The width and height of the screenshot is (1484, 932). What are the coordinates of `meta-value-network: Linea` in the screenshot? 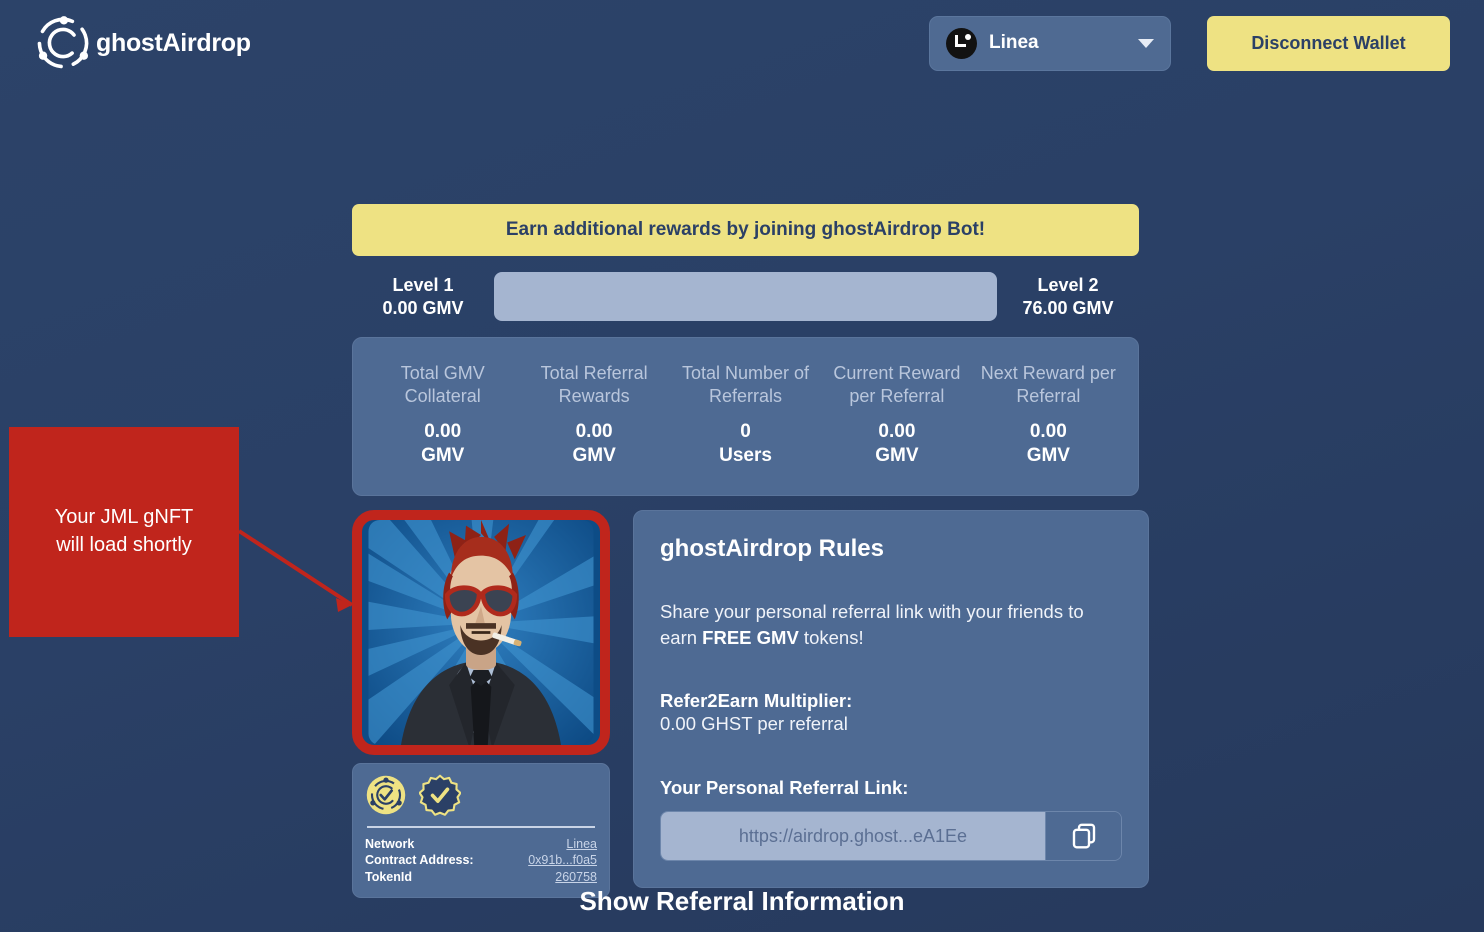 It's located at (581, 844).